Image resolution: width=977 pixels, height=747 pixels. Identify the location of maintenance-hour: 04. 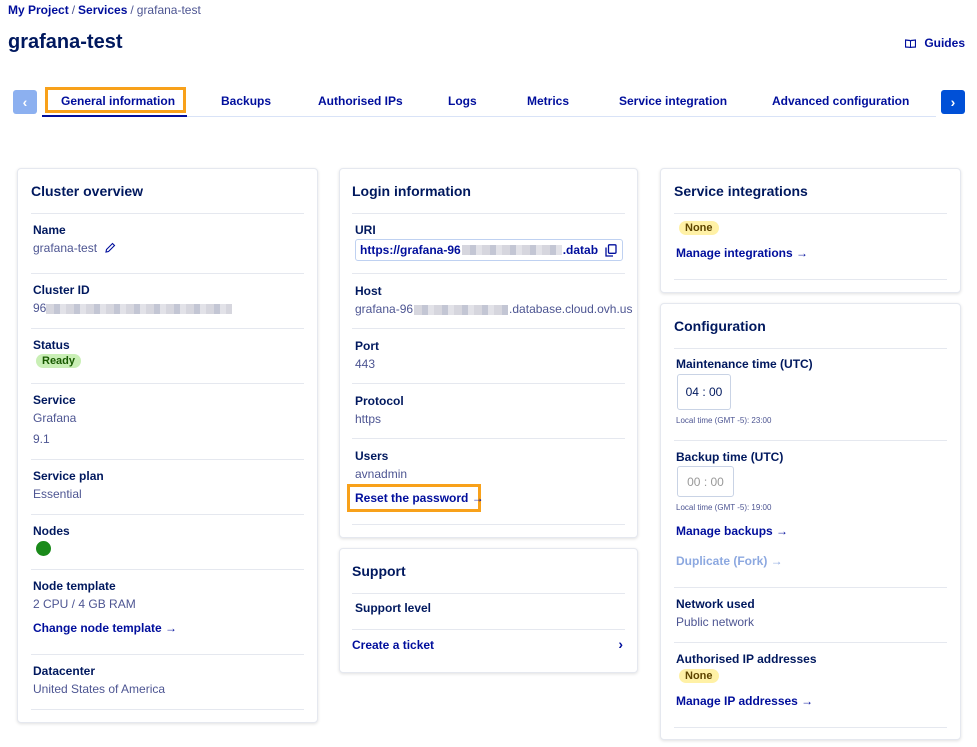
(692, 392).